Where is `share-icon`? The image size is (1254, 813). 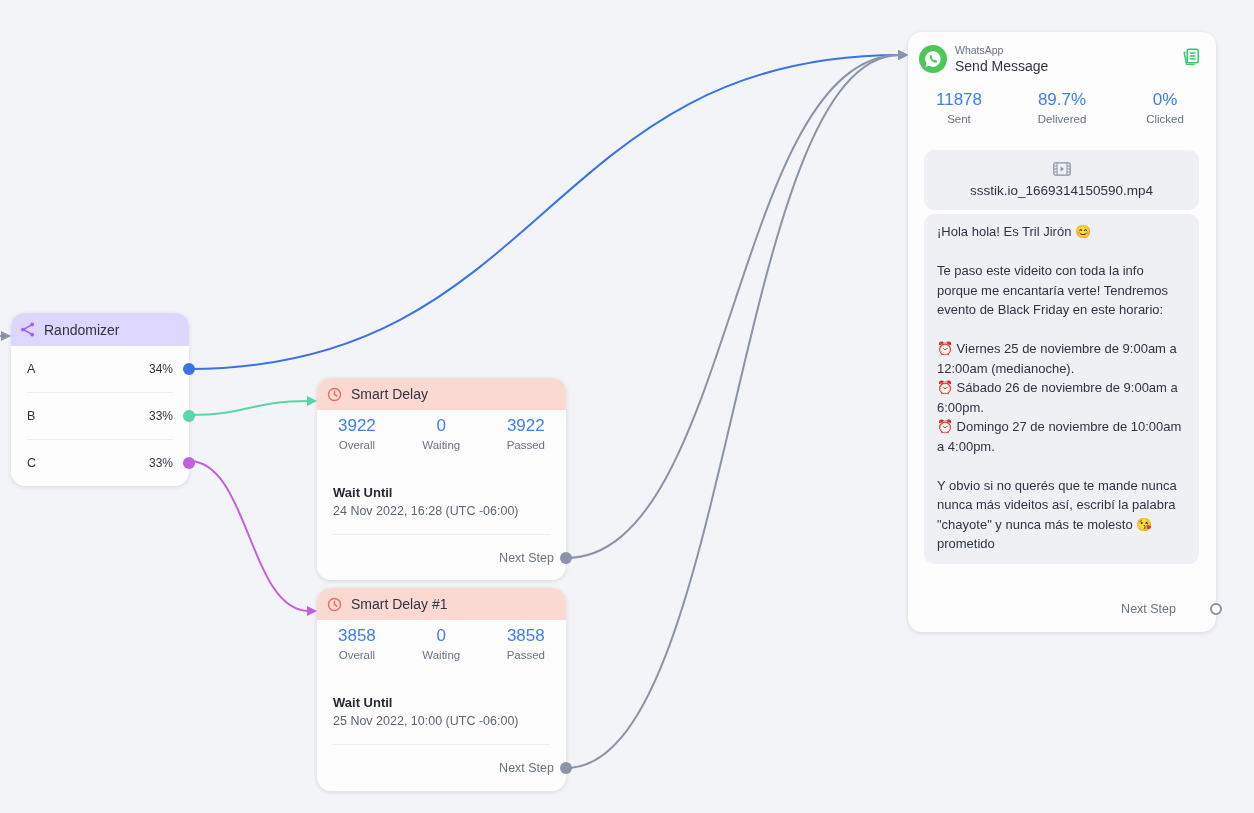
share-icon is located at coordinates (27, 329).